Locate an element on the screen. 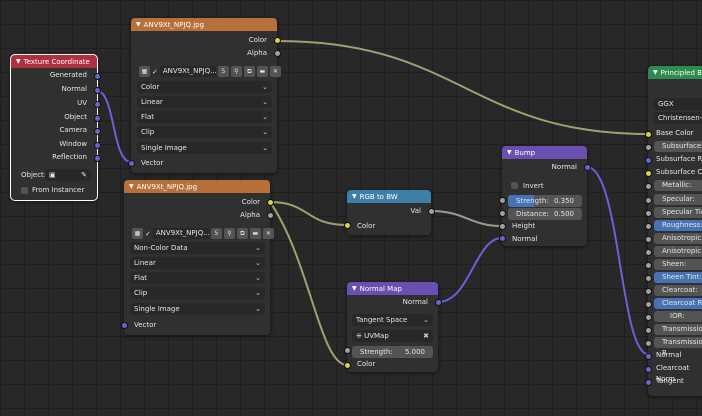 The height and width of the screenshot is (416, 702). socket-uv is located at coordinates (97, 104).